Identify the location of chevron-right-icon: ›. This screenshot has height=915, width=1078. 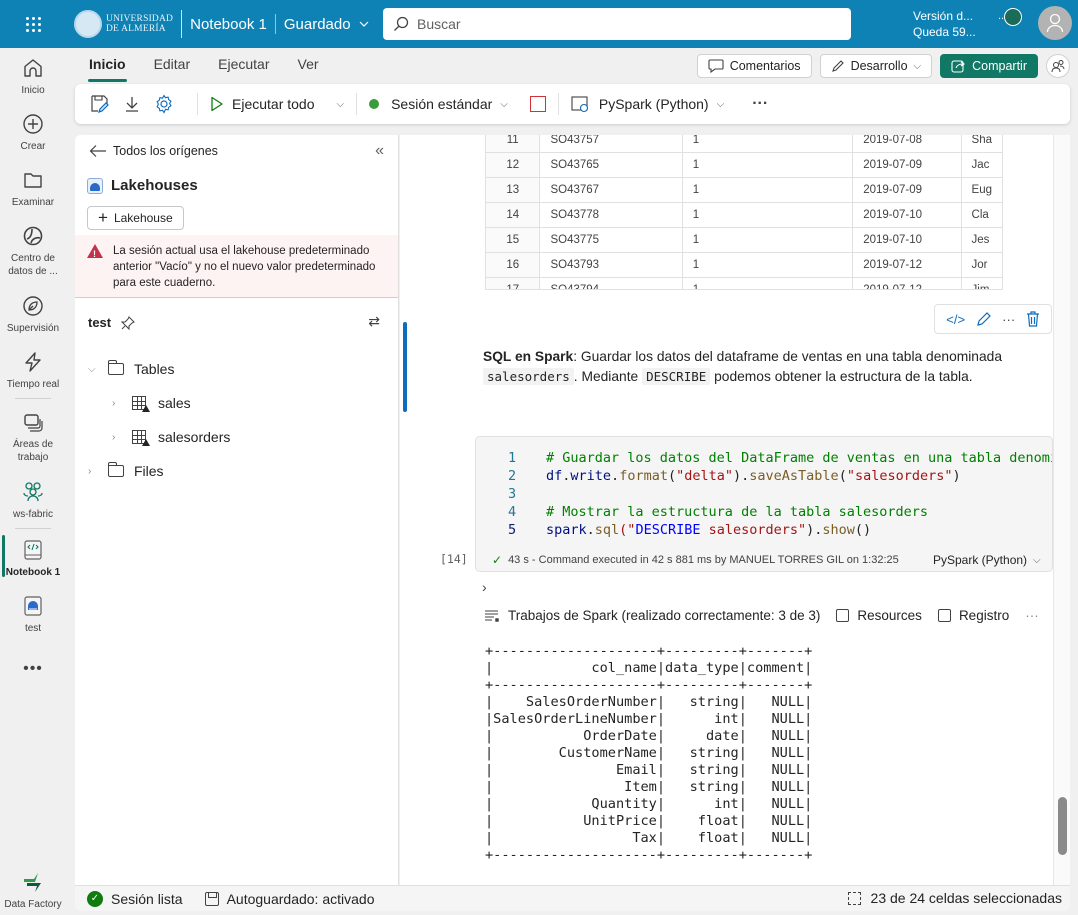
(114, 437).